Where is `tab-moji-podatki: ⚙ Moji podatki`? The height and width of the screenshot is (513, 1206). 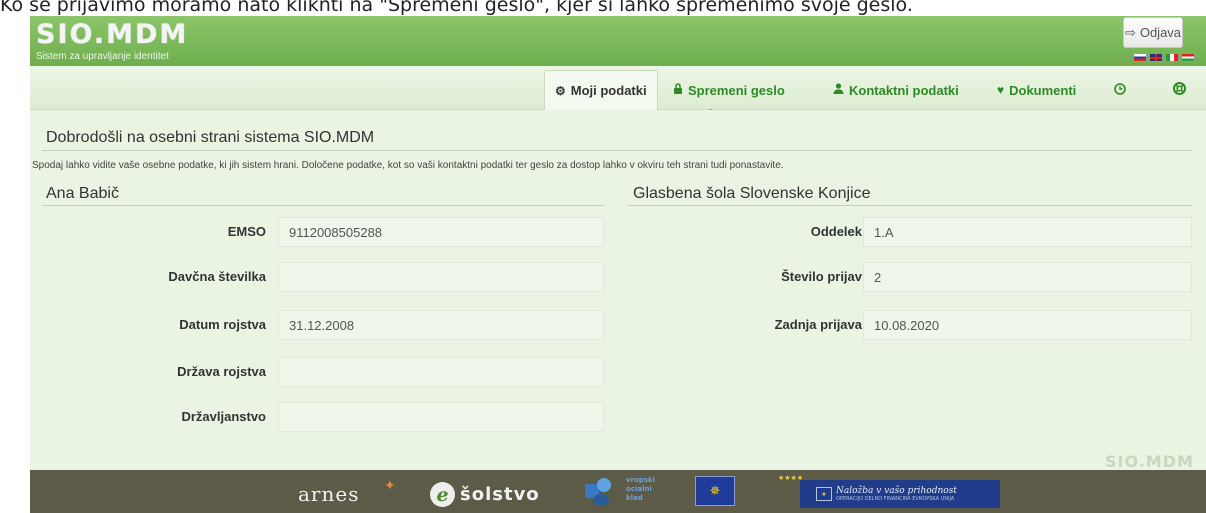
tab-moji-podatki: ⚙ Moji podatki is located at coordinates (601, 90).